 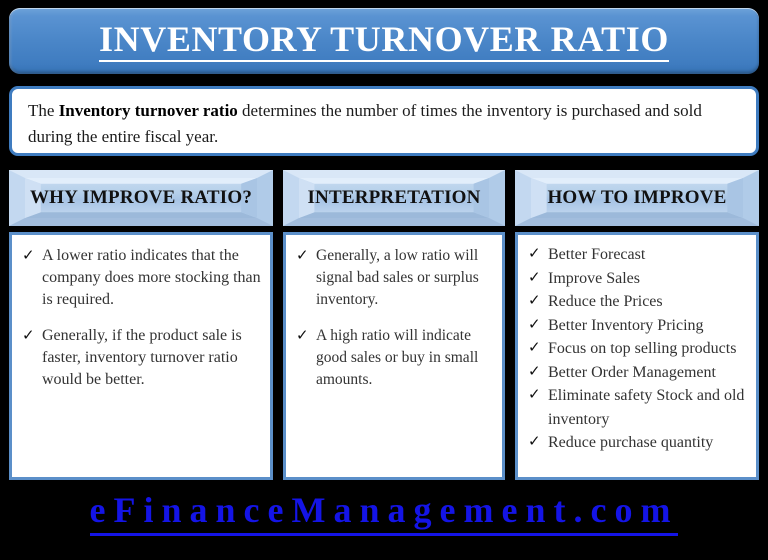 I want to click on column-header-label: INTERPRETATION, so click(x=394, y=197).